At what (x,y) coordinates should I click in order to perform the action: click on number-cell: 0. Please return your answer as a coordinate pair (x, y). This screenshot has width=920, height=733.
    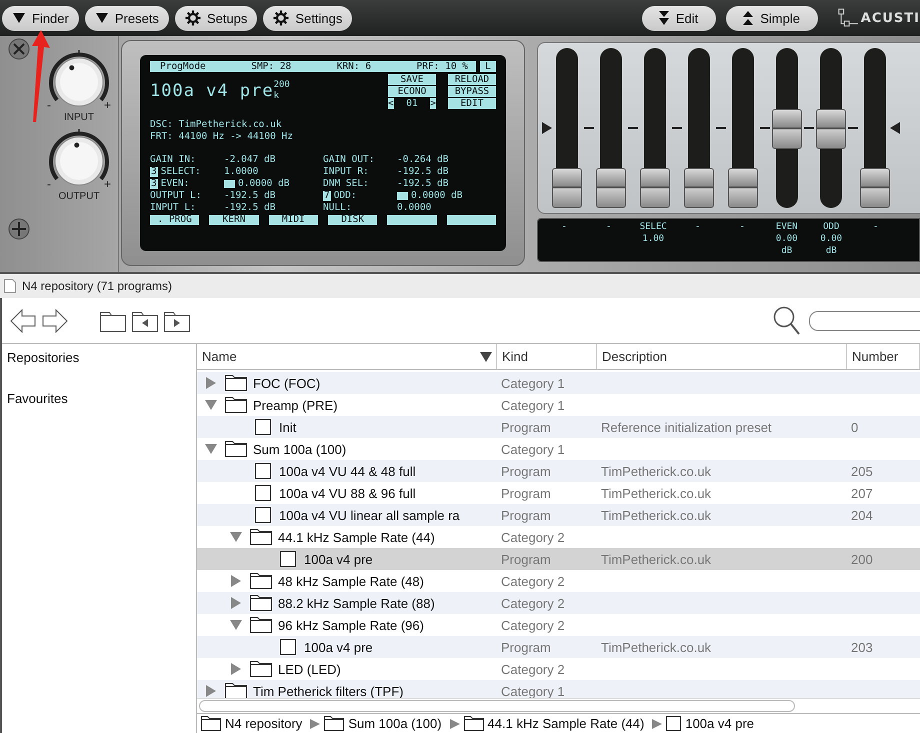
    Looking at the image, I should click on (854, 427).